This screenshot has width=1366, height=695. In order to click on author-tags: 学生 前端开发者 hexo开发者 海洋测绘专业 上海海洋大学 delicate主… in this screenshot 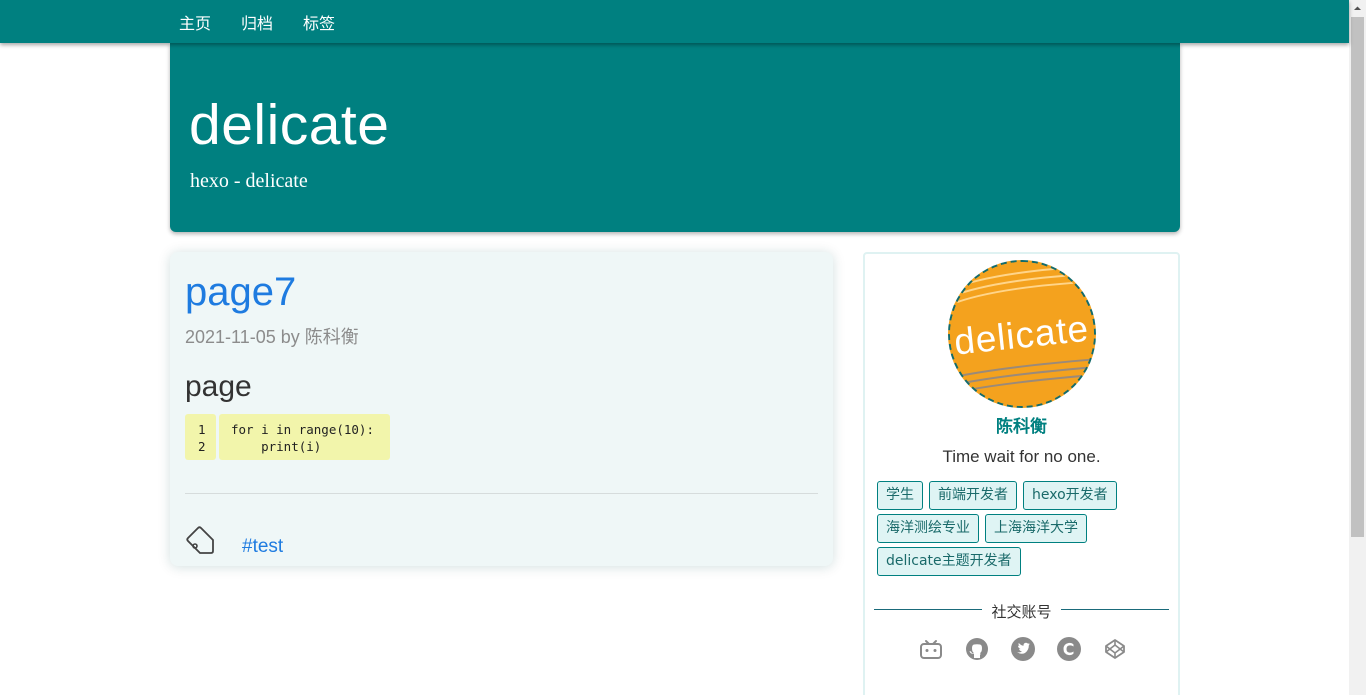, I will do `click(1025, 530)`.